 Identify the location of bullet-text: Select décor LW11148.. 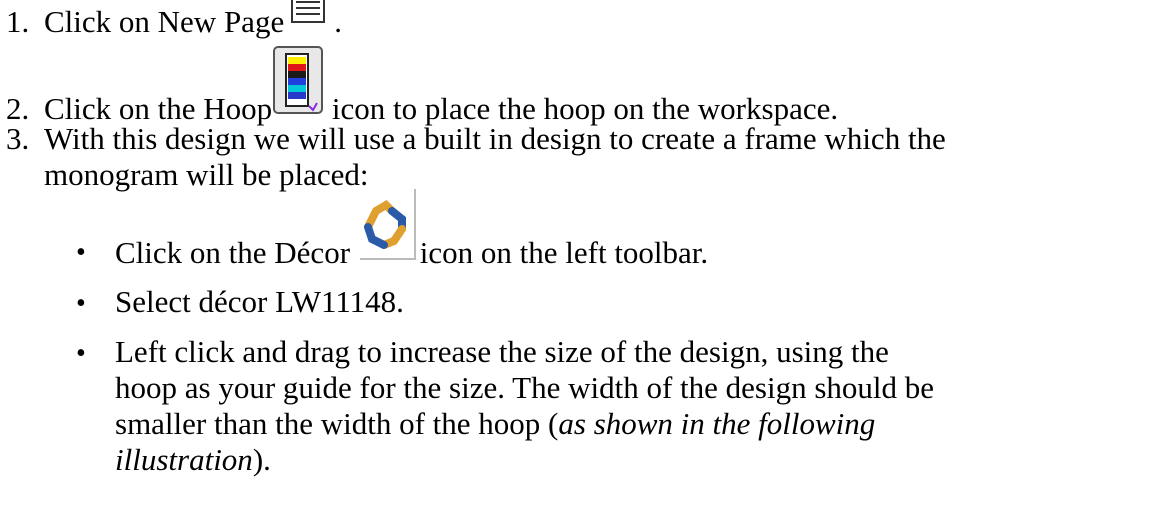
(259, 301).